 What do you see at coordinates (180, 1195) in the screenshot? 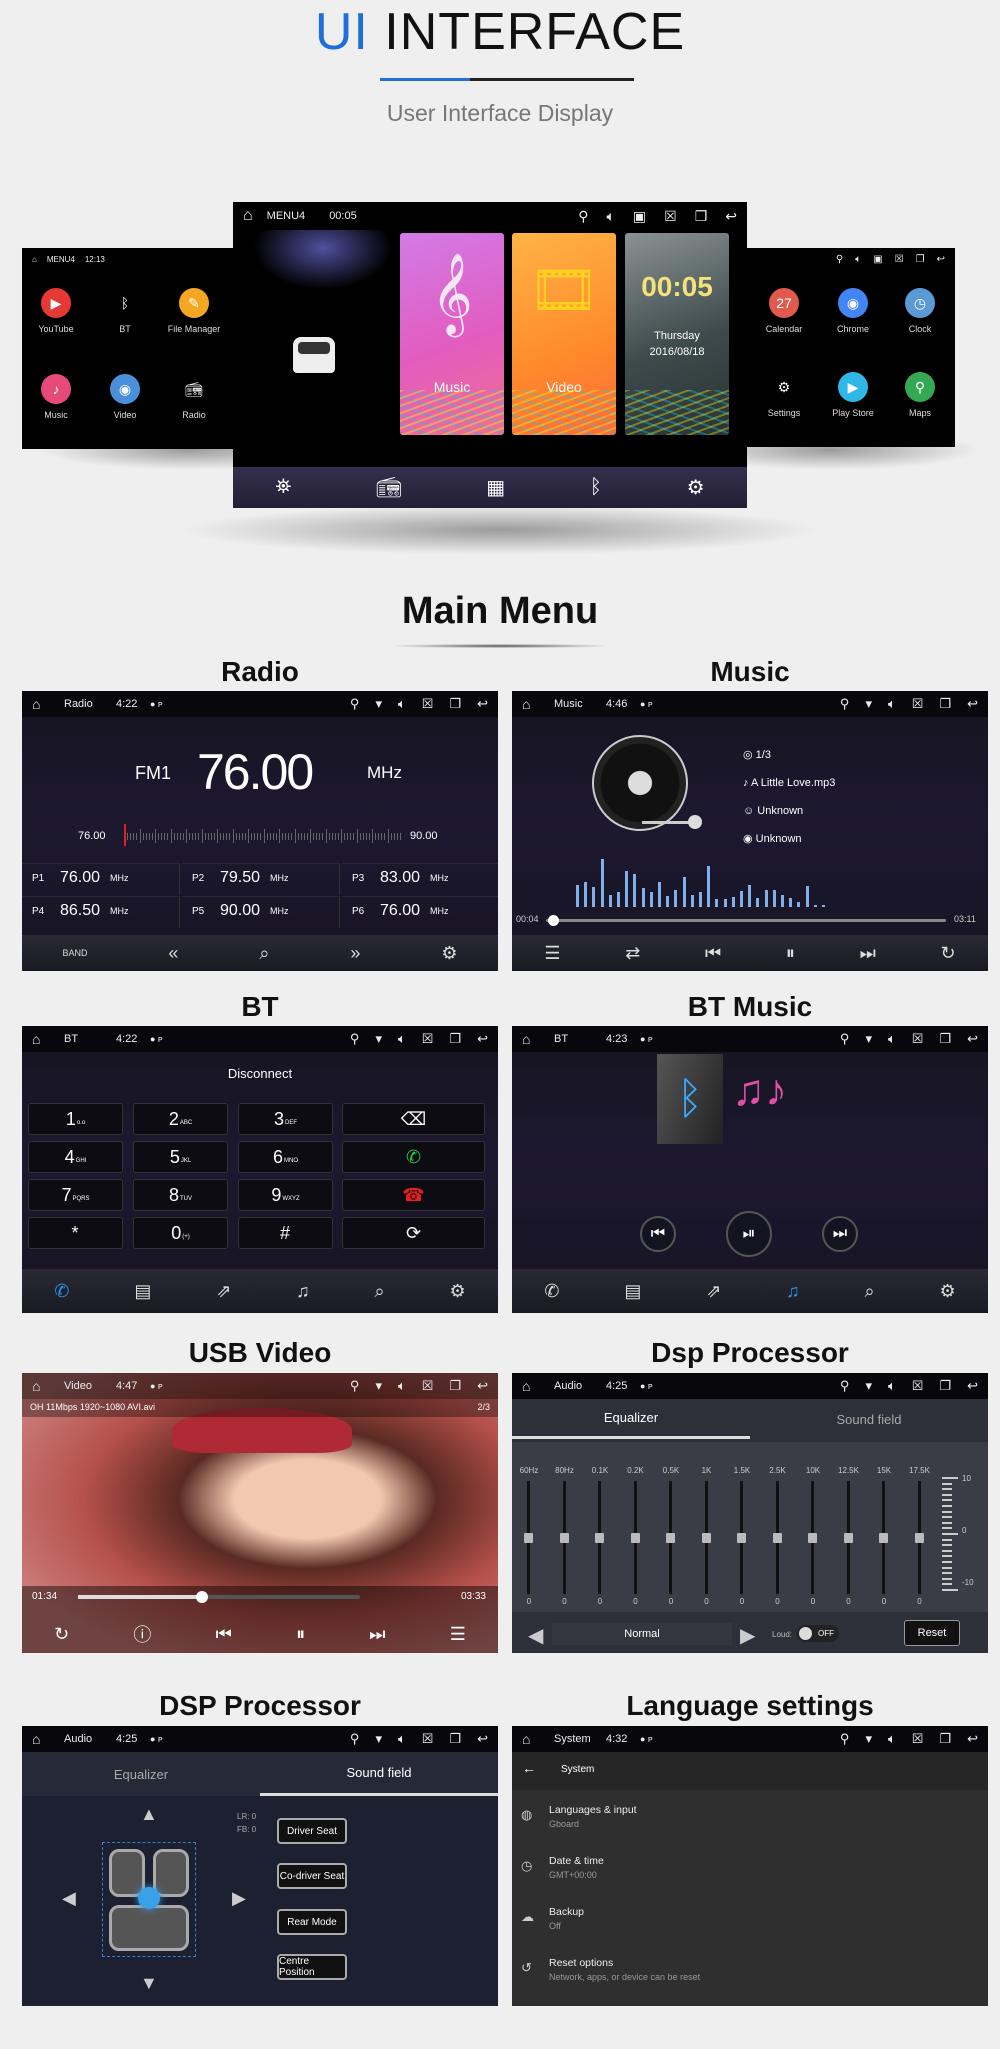
I see `dial-key: 8 TUV` at bounding box center [180, 1195].